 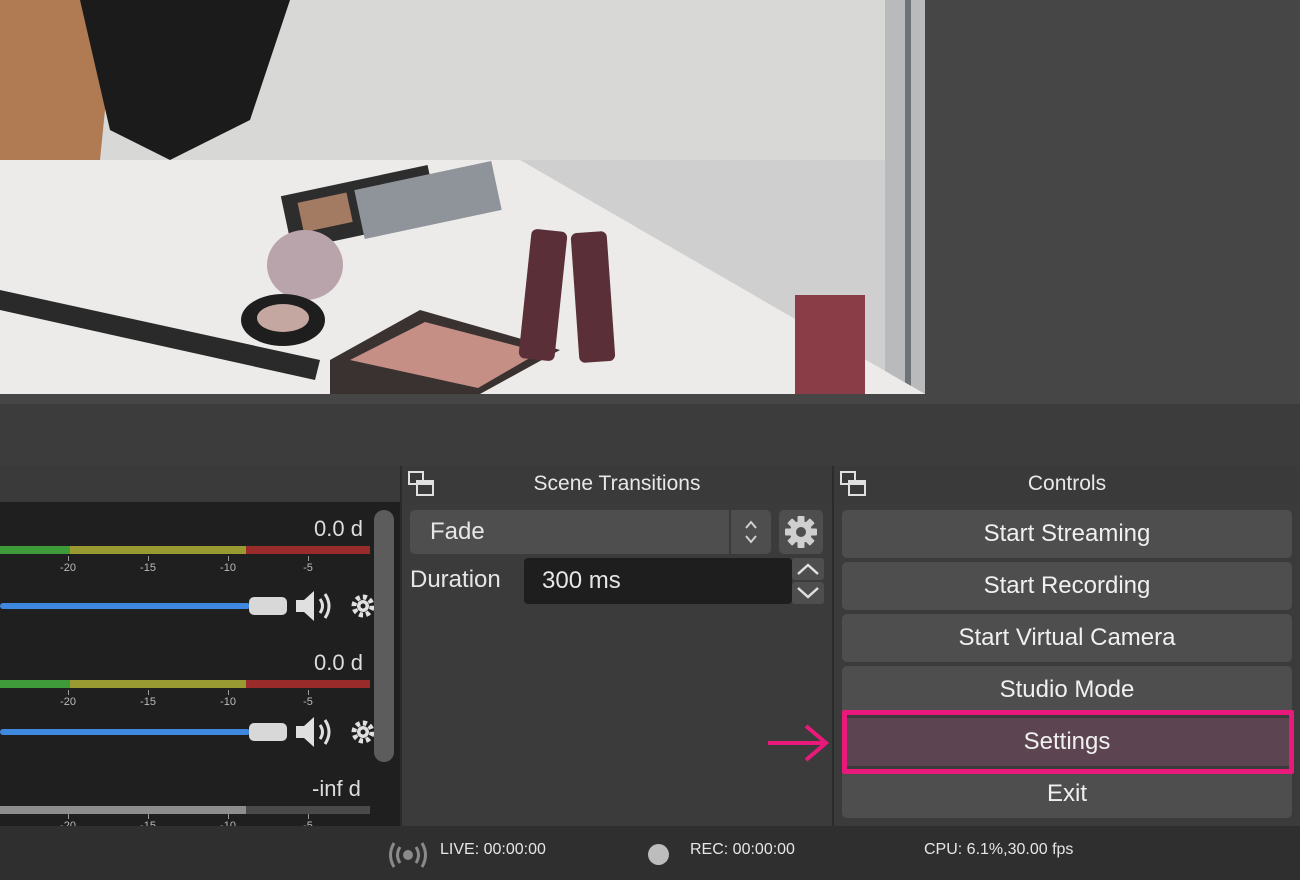 I want to click on cpu-fps-readout: CPU: 6.1%,30.00 fps, so click(x=999, y=849).